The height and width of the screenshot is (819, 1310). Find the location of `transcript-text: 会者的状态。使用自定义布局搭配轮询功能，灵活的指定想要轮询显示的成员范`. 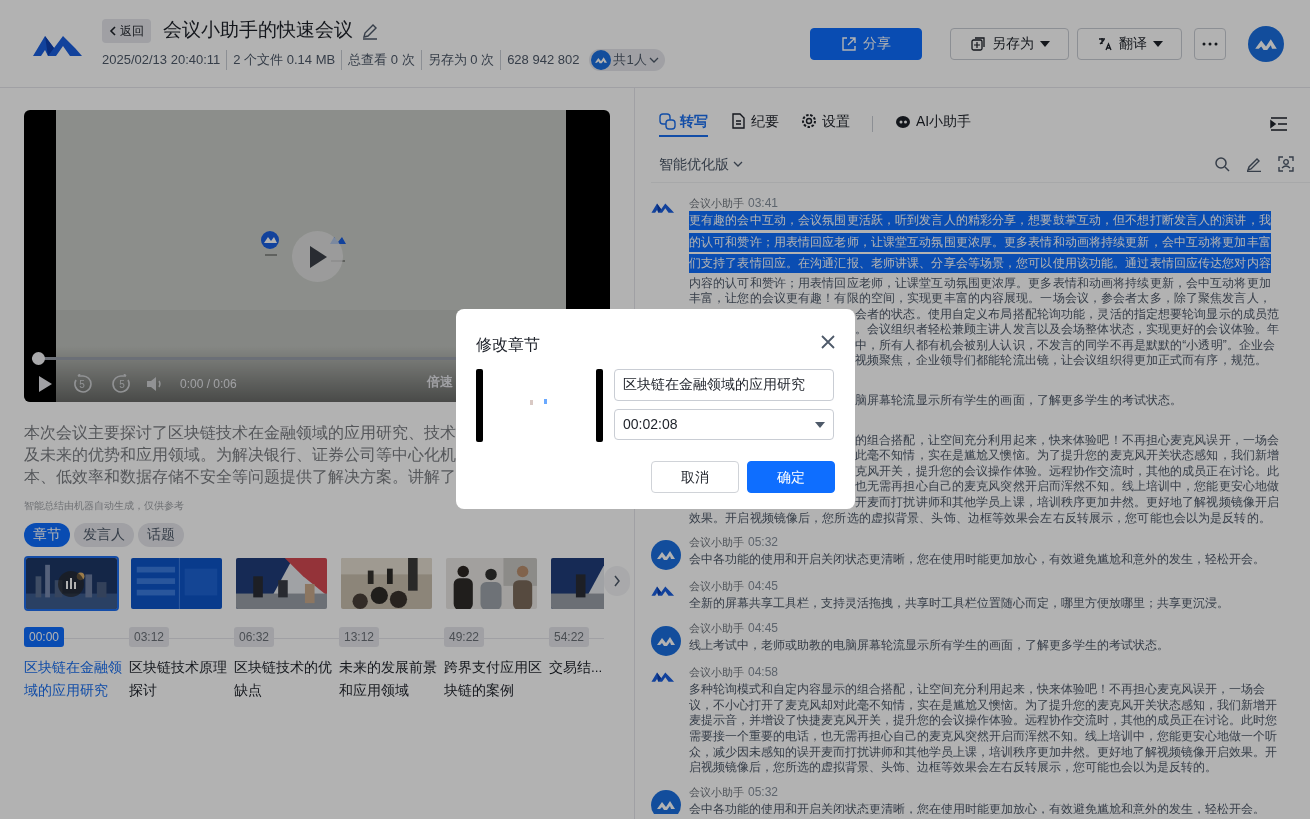

transcript-text: 会者的状态。使用自定义布局搭配轮询功能，灵活的指定想要轮询显示的成员范 is located at coordinates (1067, 314).